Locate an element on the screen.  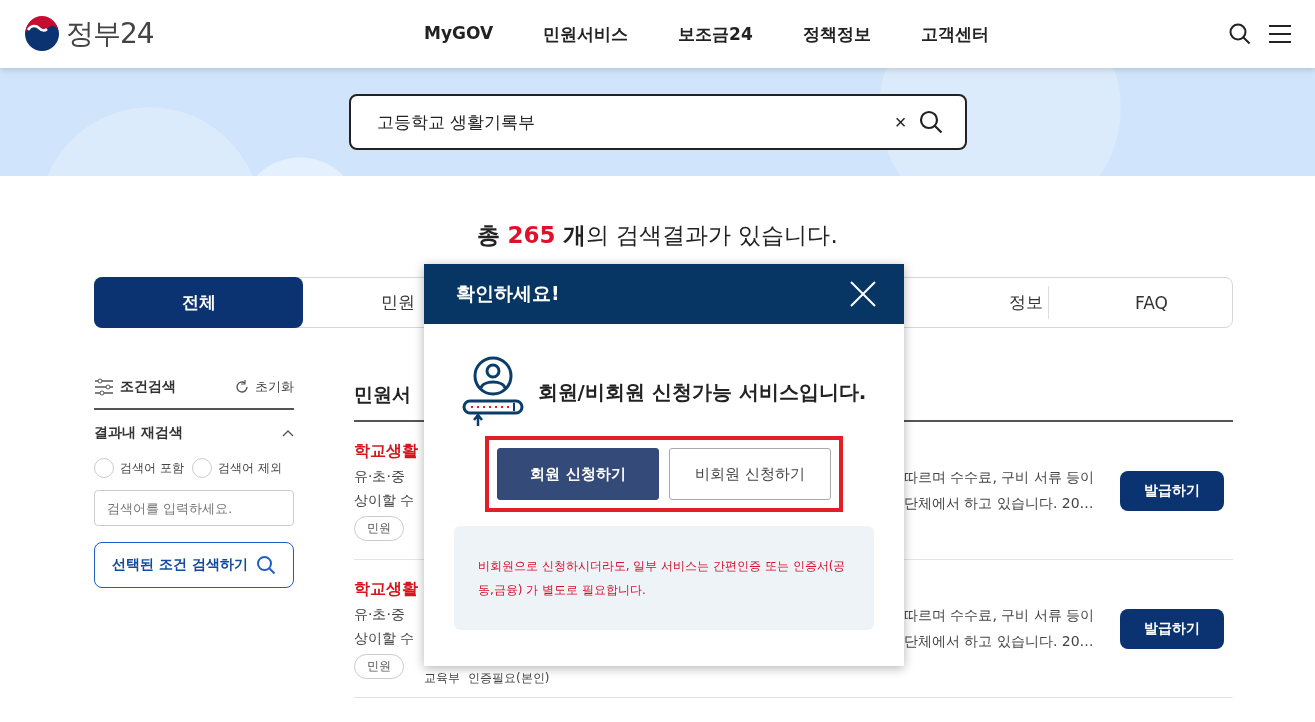
result-meta: 교육부 is located at coordinates (442, 678).